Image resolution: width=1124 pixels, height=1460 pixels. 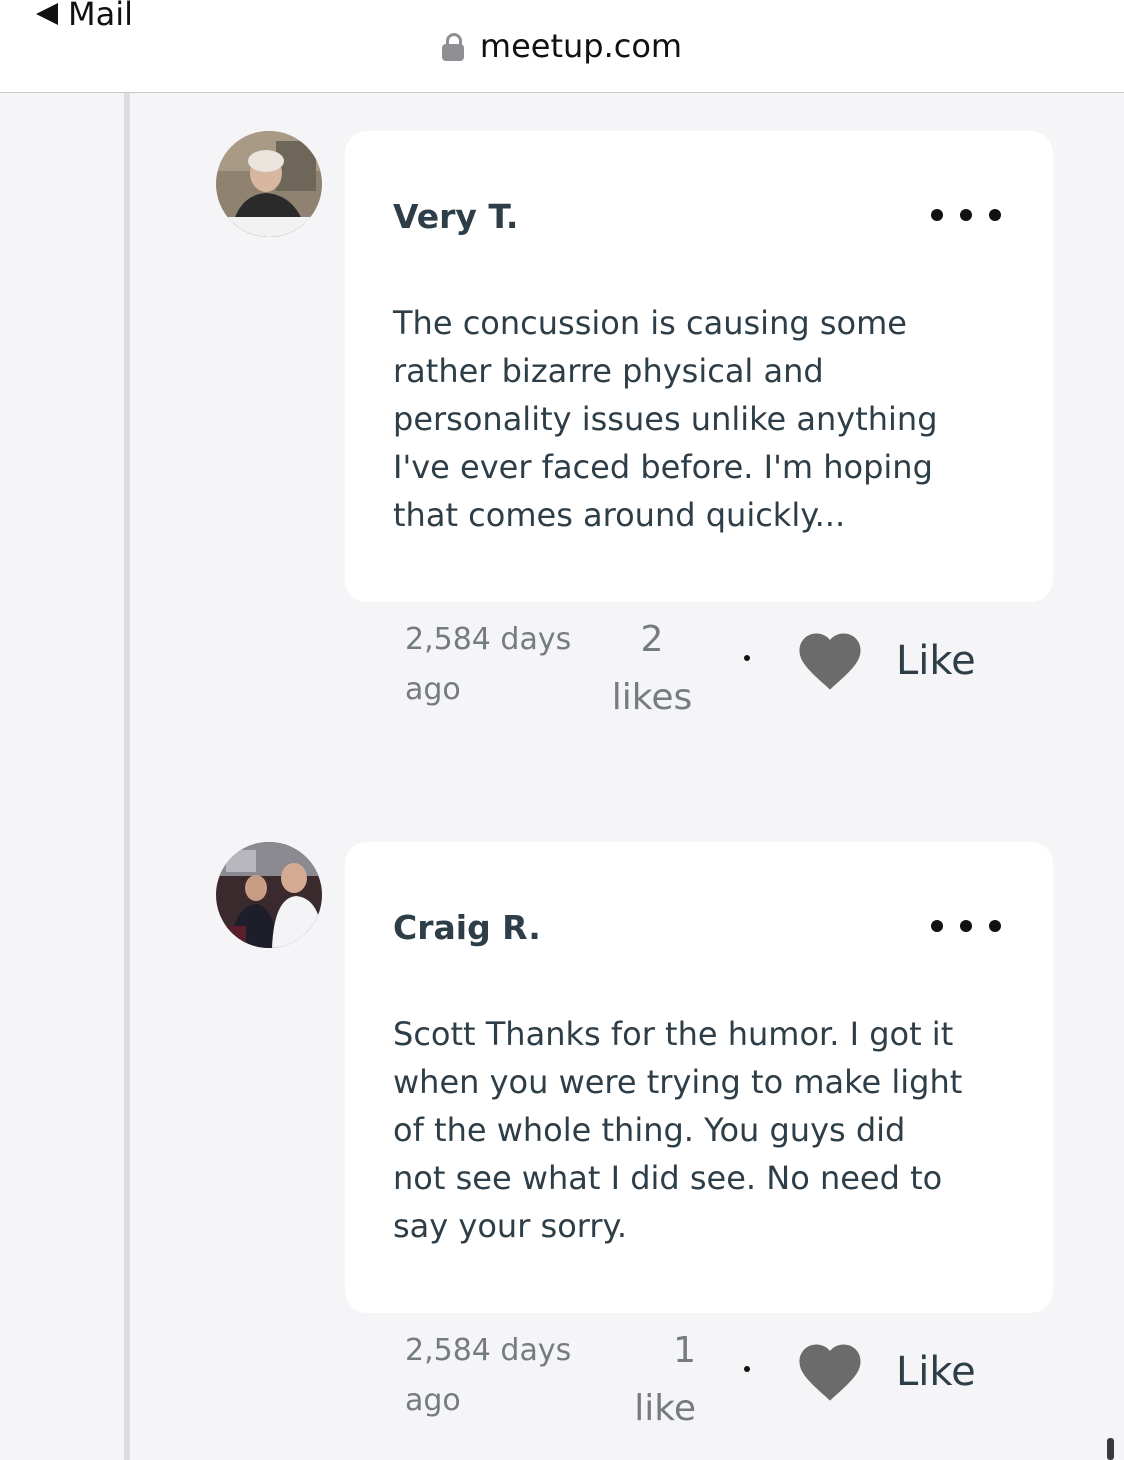 I want to click on likes-count: 2 likes, so click(x=652, y=669).